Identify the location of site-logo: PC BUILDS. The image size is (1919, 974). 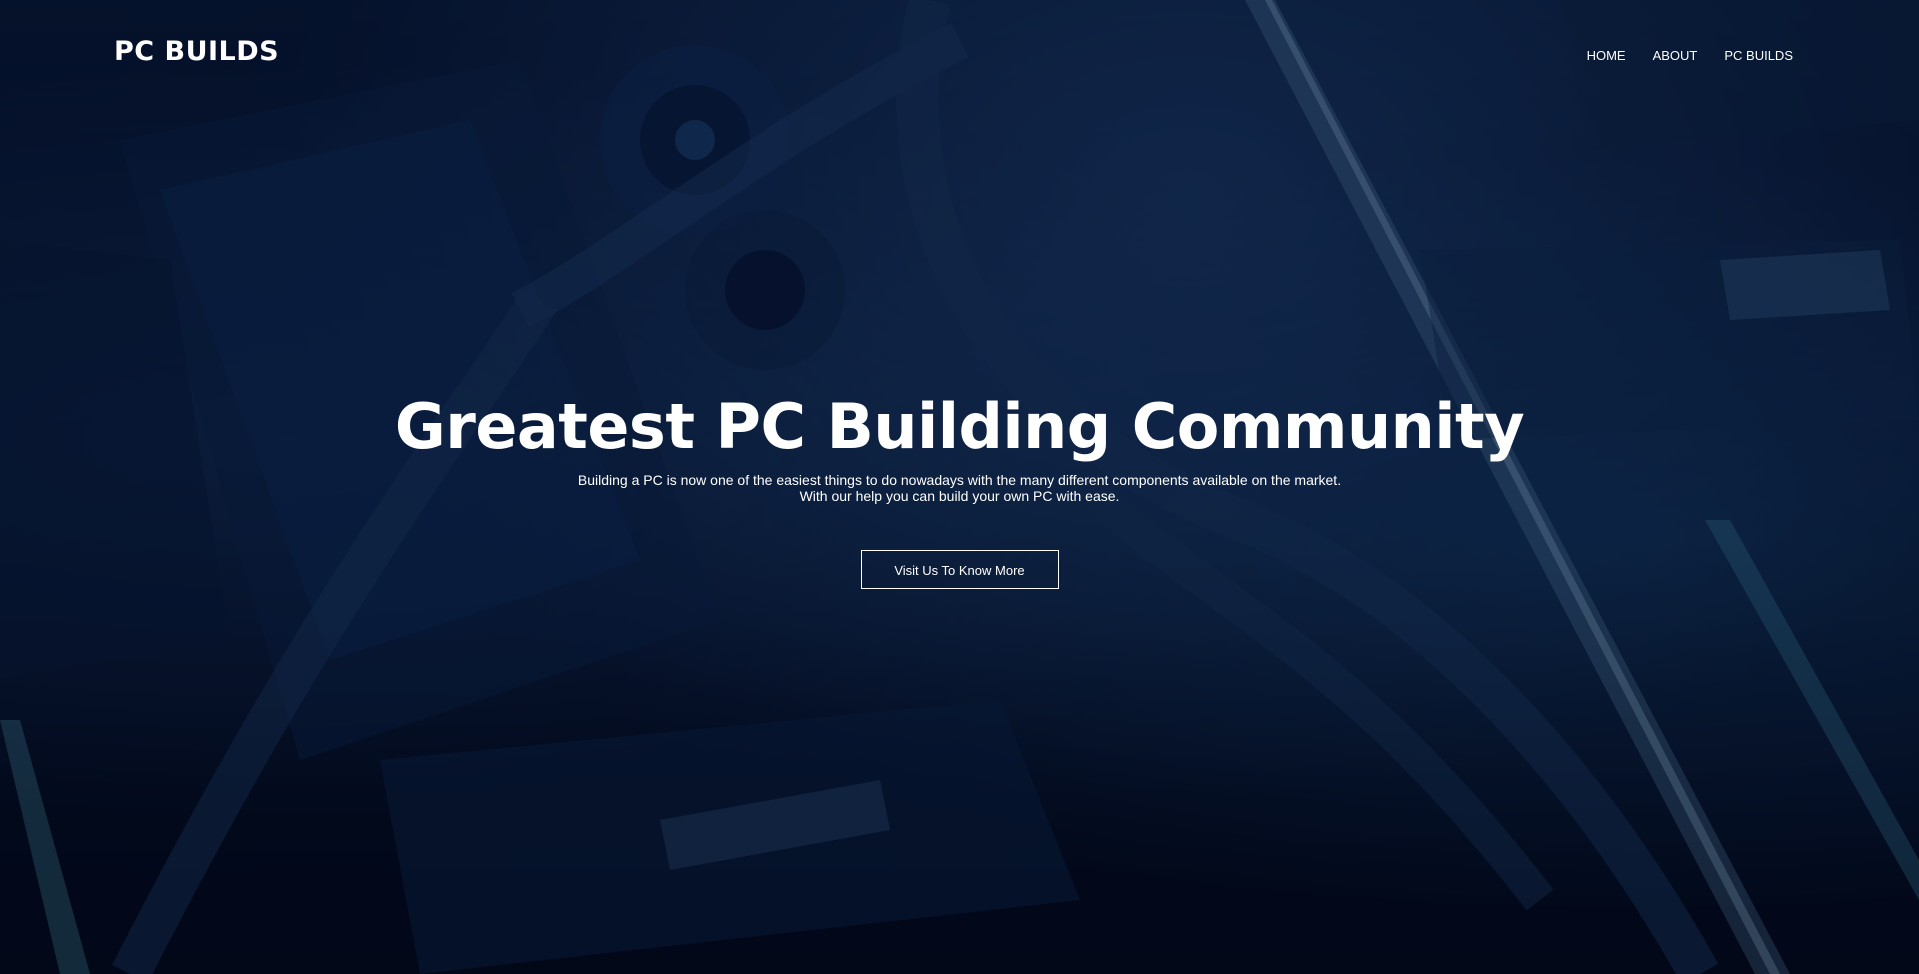
(196, 51).